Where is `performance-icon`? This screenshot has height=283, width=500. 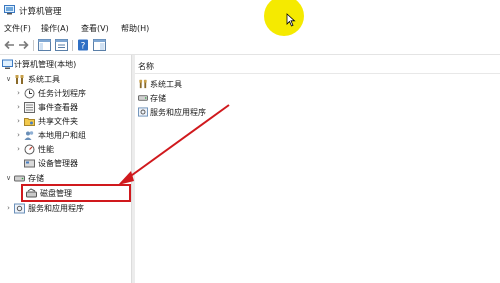
performance-icon is located at coordinates (29, 149).